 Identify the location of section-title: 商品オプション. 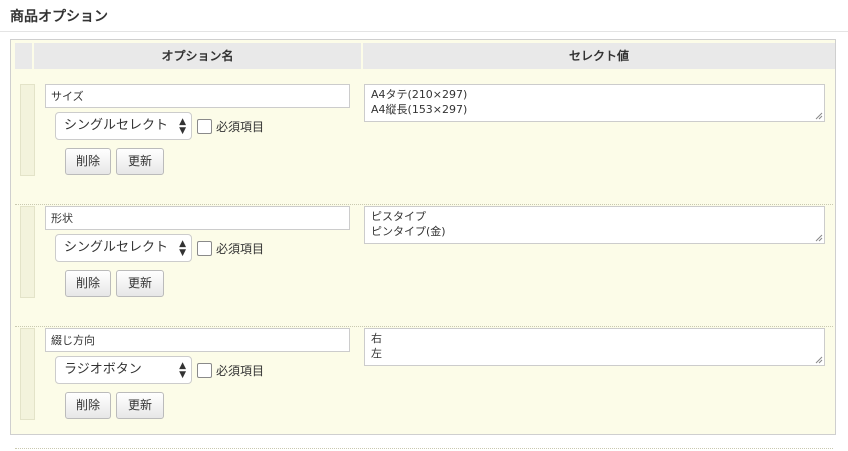
(59, 17).